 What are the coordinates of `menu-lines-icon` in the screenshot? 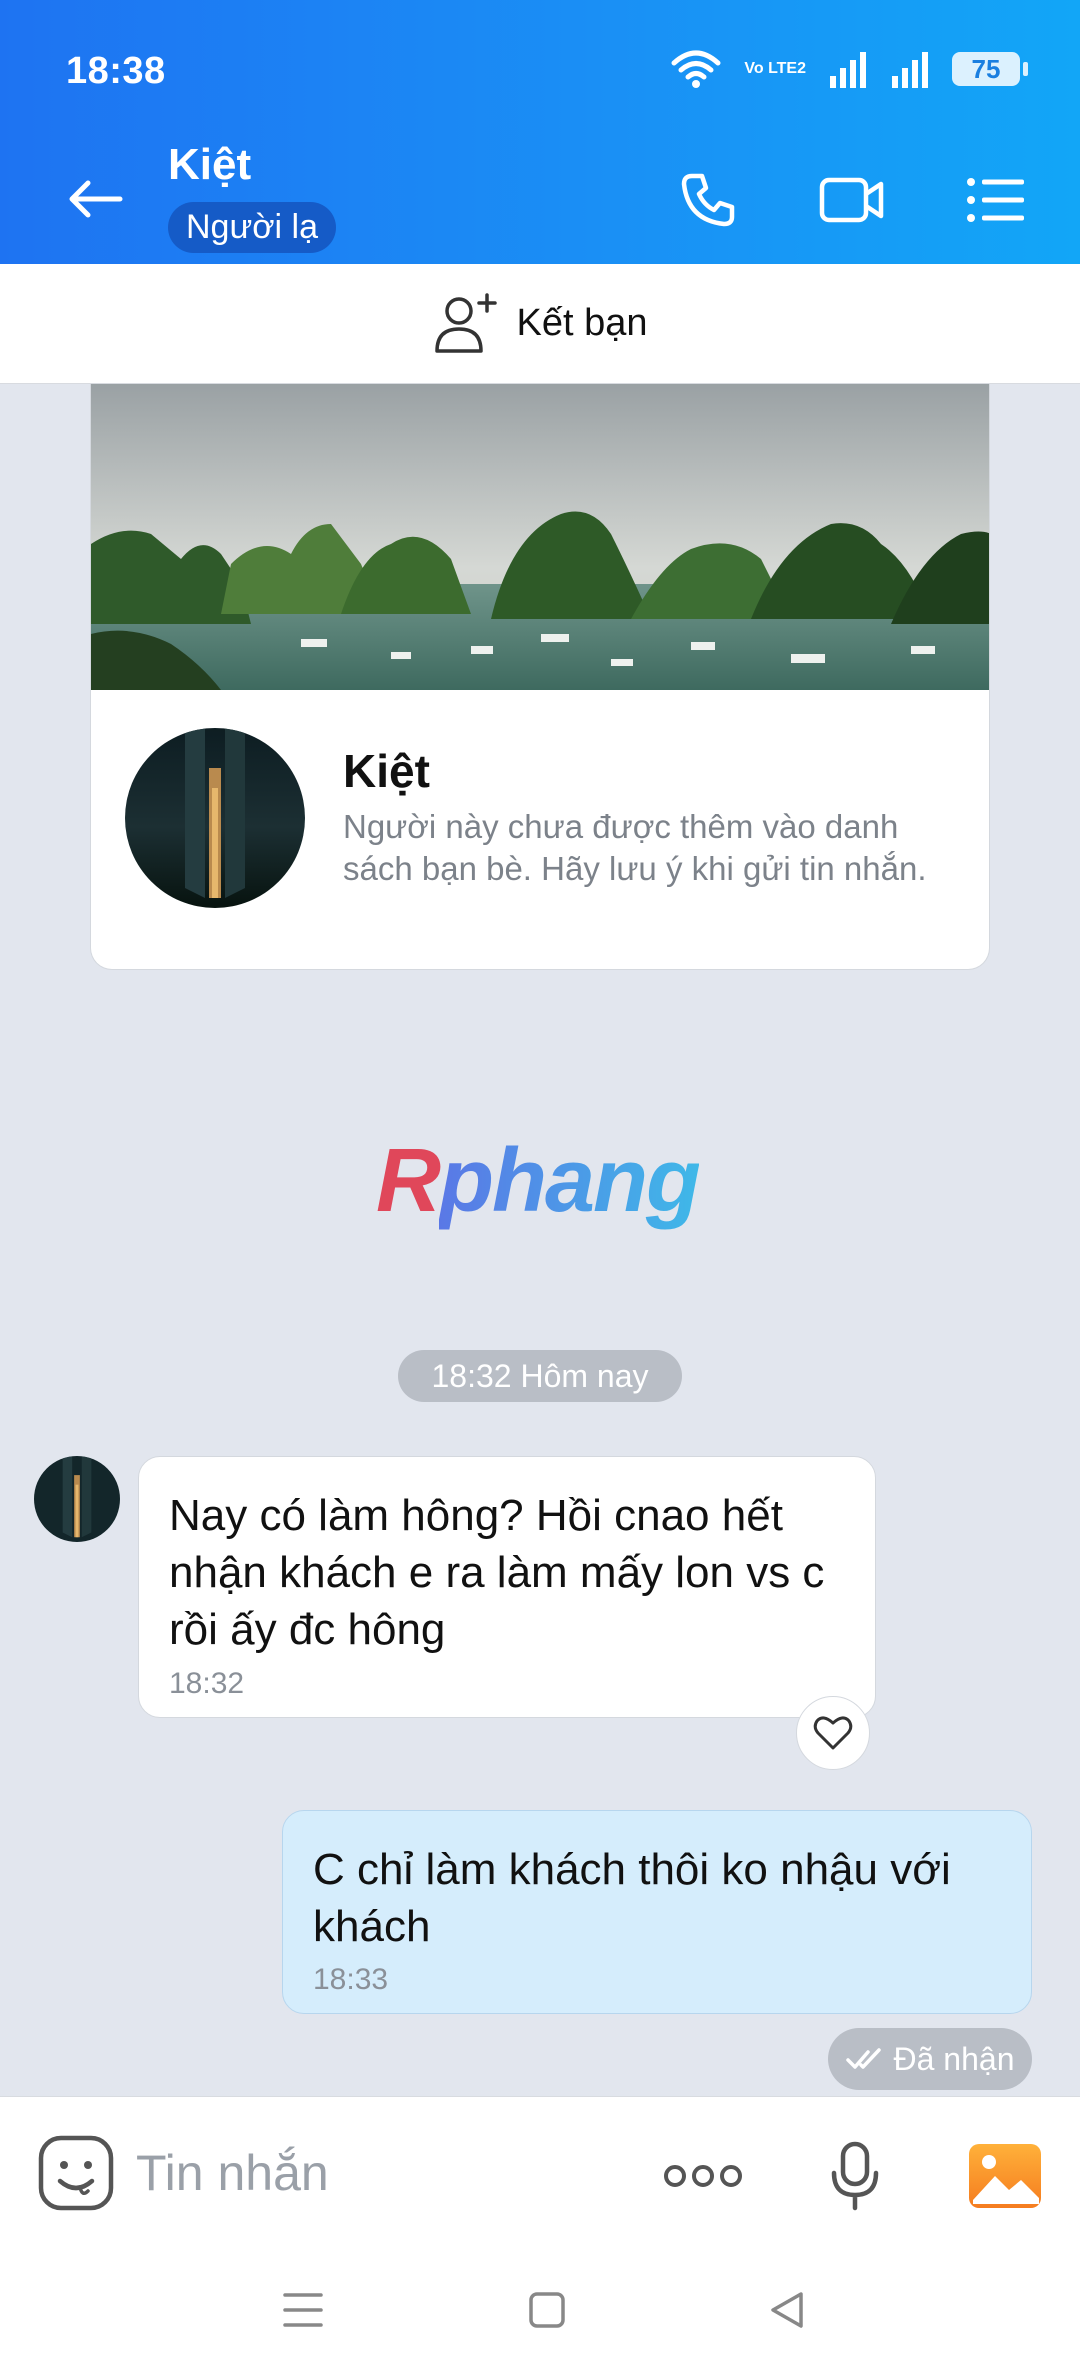 It's located at (303, 2310).